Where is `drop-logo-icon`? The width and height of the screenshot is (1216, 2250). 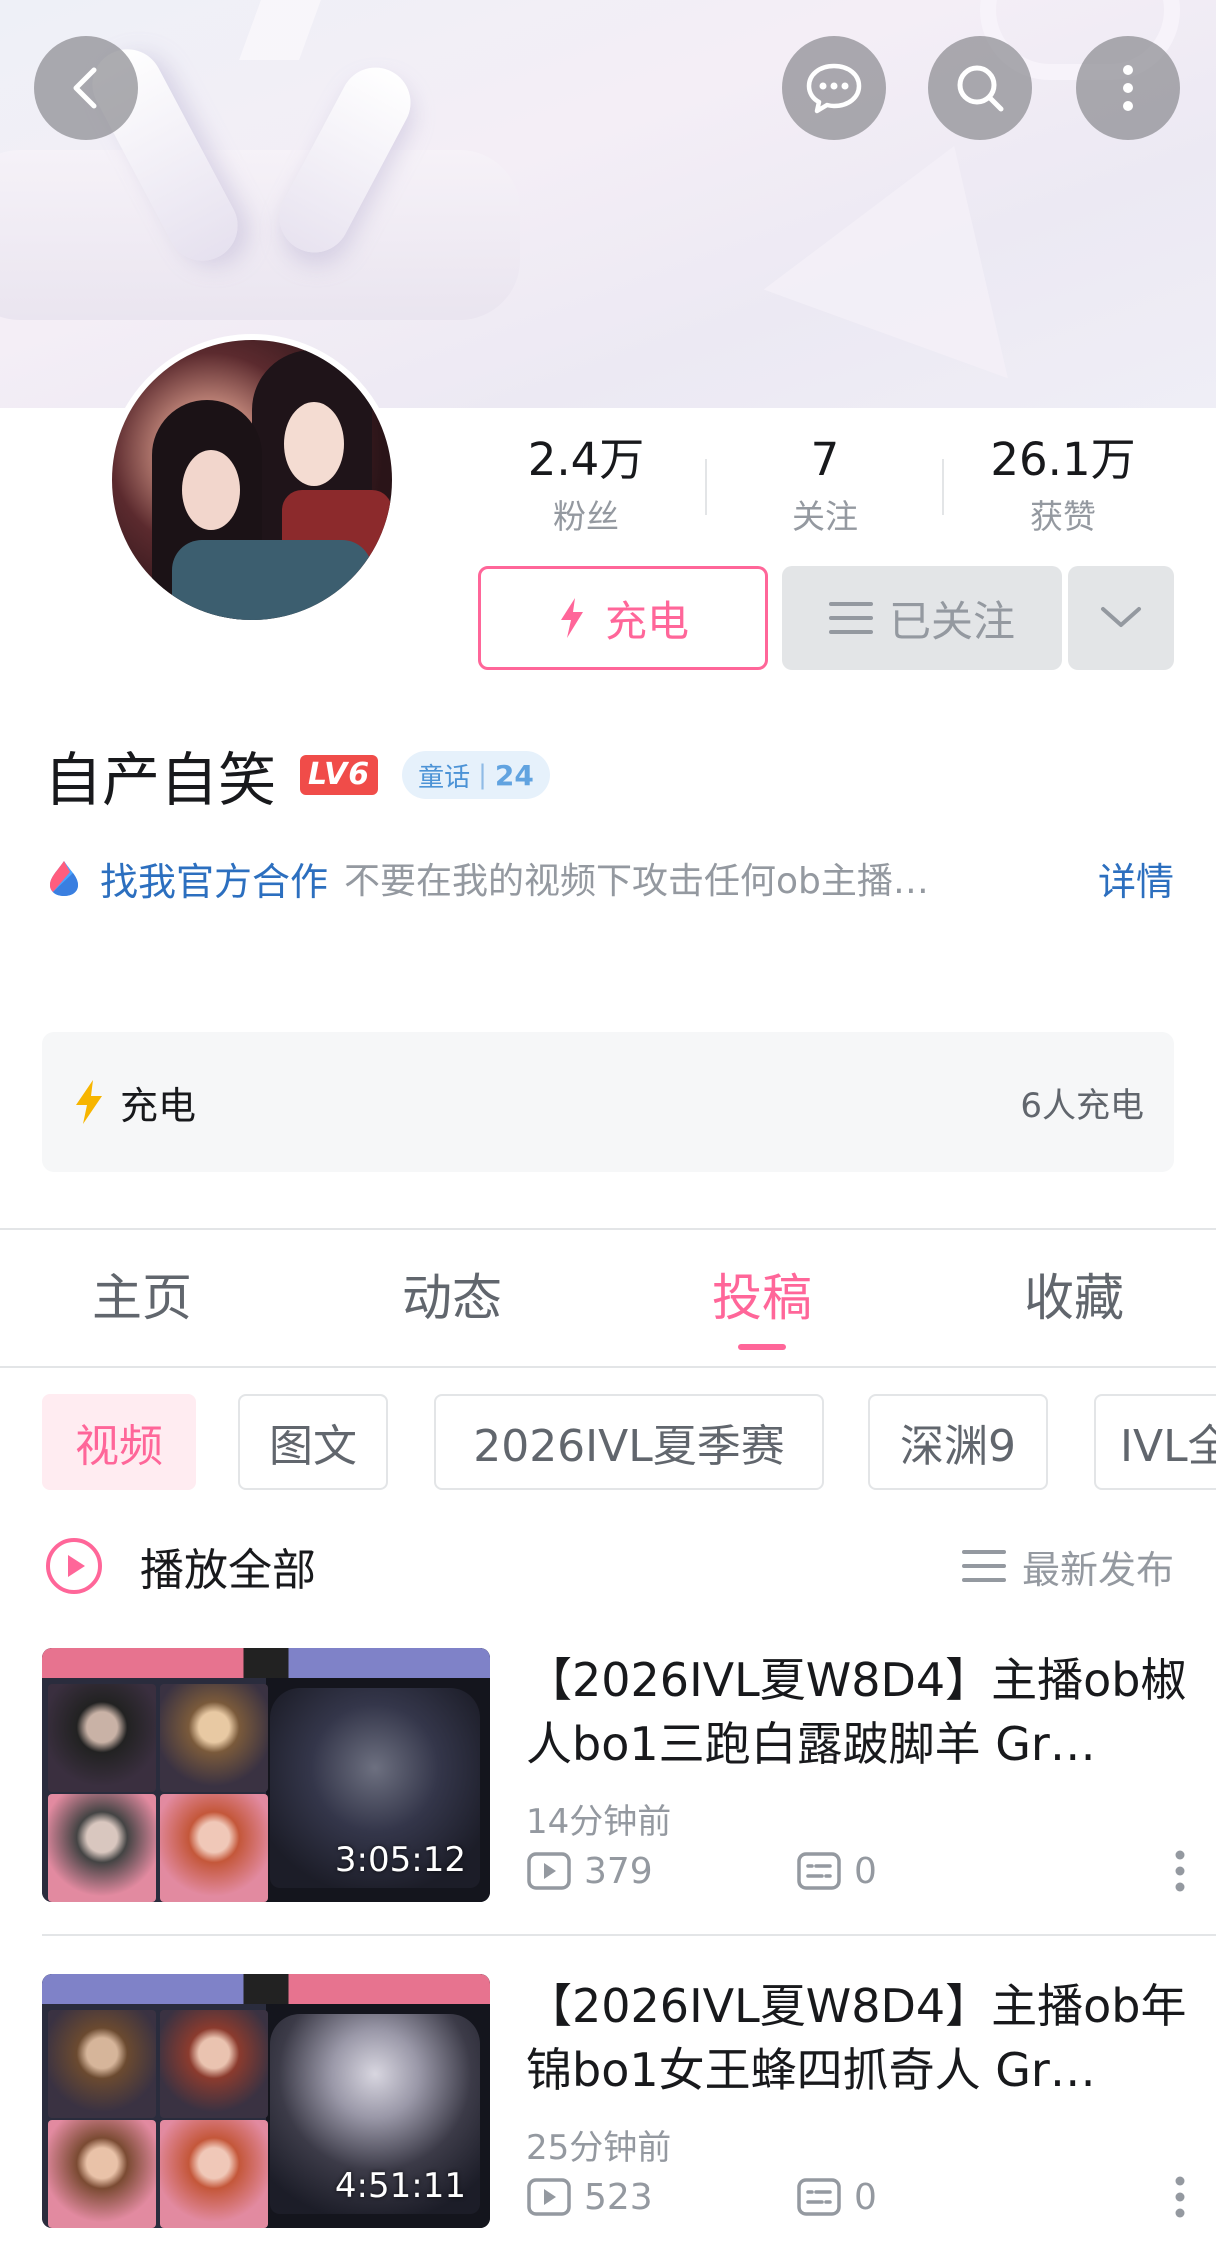 drop-logo-icon is located at coordinates (64, 878).